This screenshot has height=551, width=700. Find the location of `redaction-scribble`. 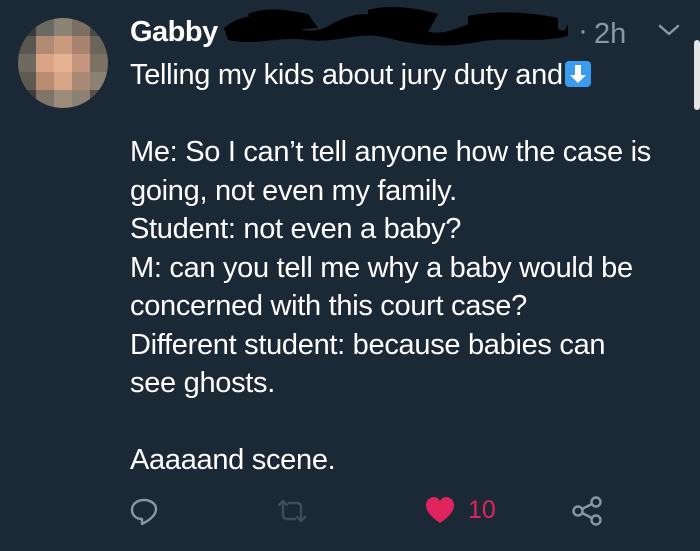

redaction-scribble is located at coordinates (396, 26).